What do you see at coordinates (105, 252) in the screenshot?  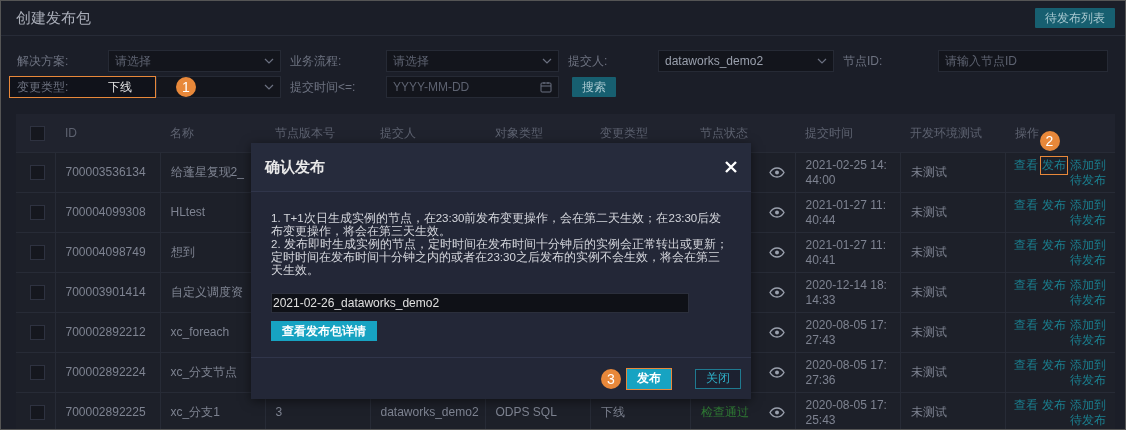 I see `table-cell: 700004098749` at bounding box center [105, 252].